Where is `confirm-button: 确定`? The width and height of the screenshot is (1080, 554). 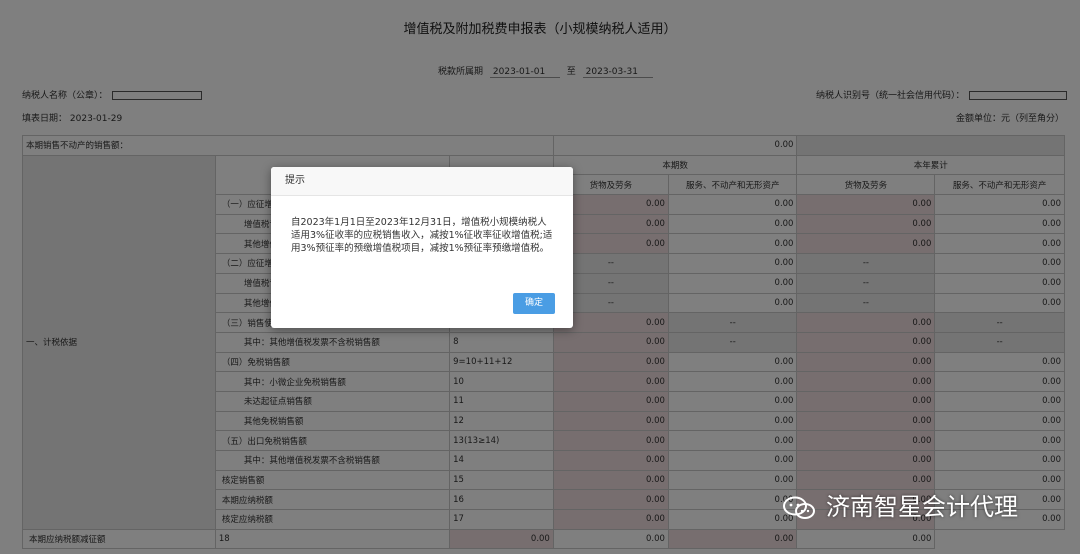 confirm-button: 确定 is located at coordinates (534, 303).